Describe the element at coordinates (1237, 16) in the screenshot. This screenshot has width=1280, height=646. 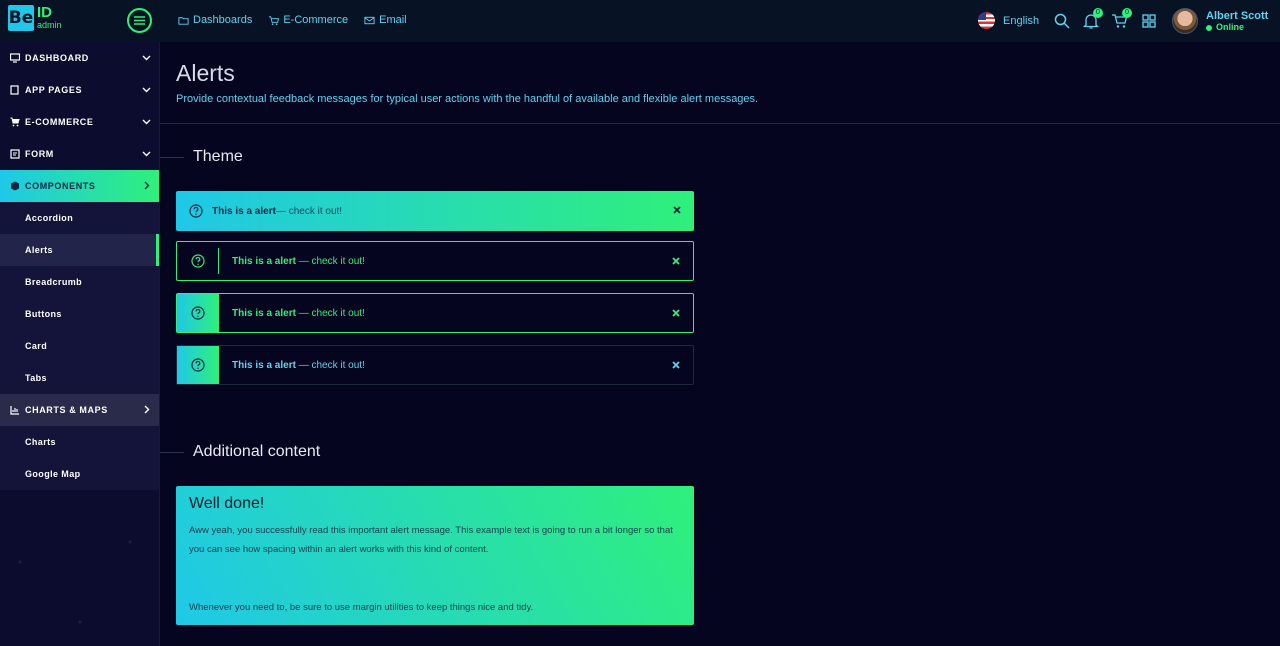
I see `user-name: Albert Scott` at that location.